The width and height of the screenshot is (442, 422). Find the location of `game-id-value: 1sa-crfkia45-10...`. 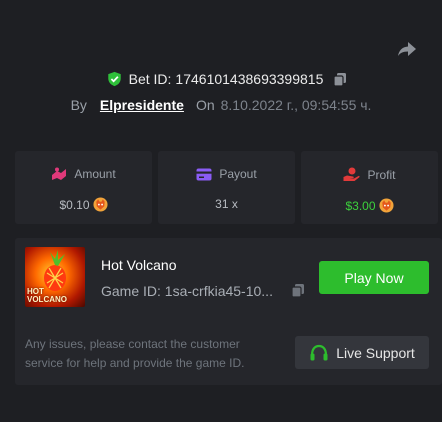

game-id-value: 1sa-crfkia45-10... is located at coordinates (218, 291).